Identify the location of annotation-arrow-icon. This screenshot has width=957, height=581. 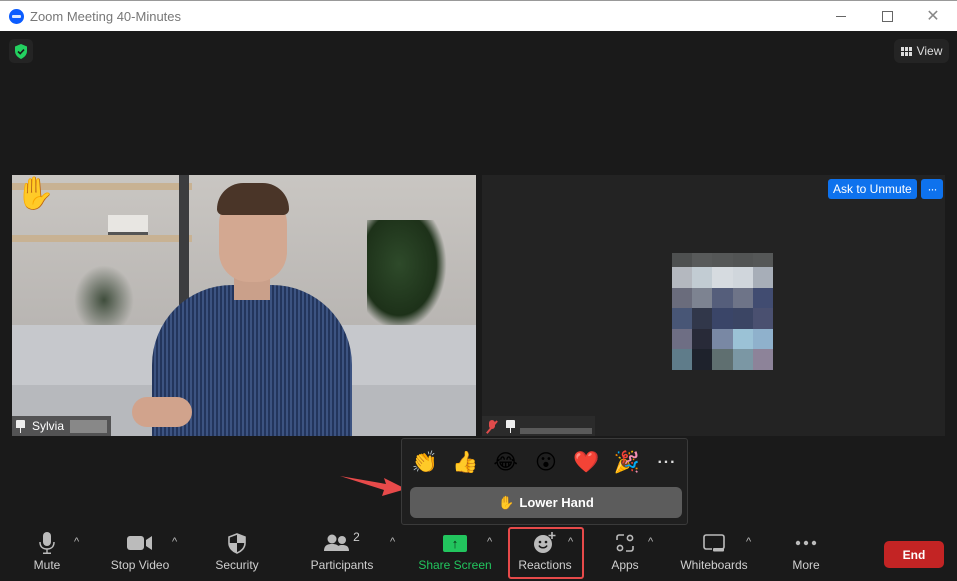
(373, 486).